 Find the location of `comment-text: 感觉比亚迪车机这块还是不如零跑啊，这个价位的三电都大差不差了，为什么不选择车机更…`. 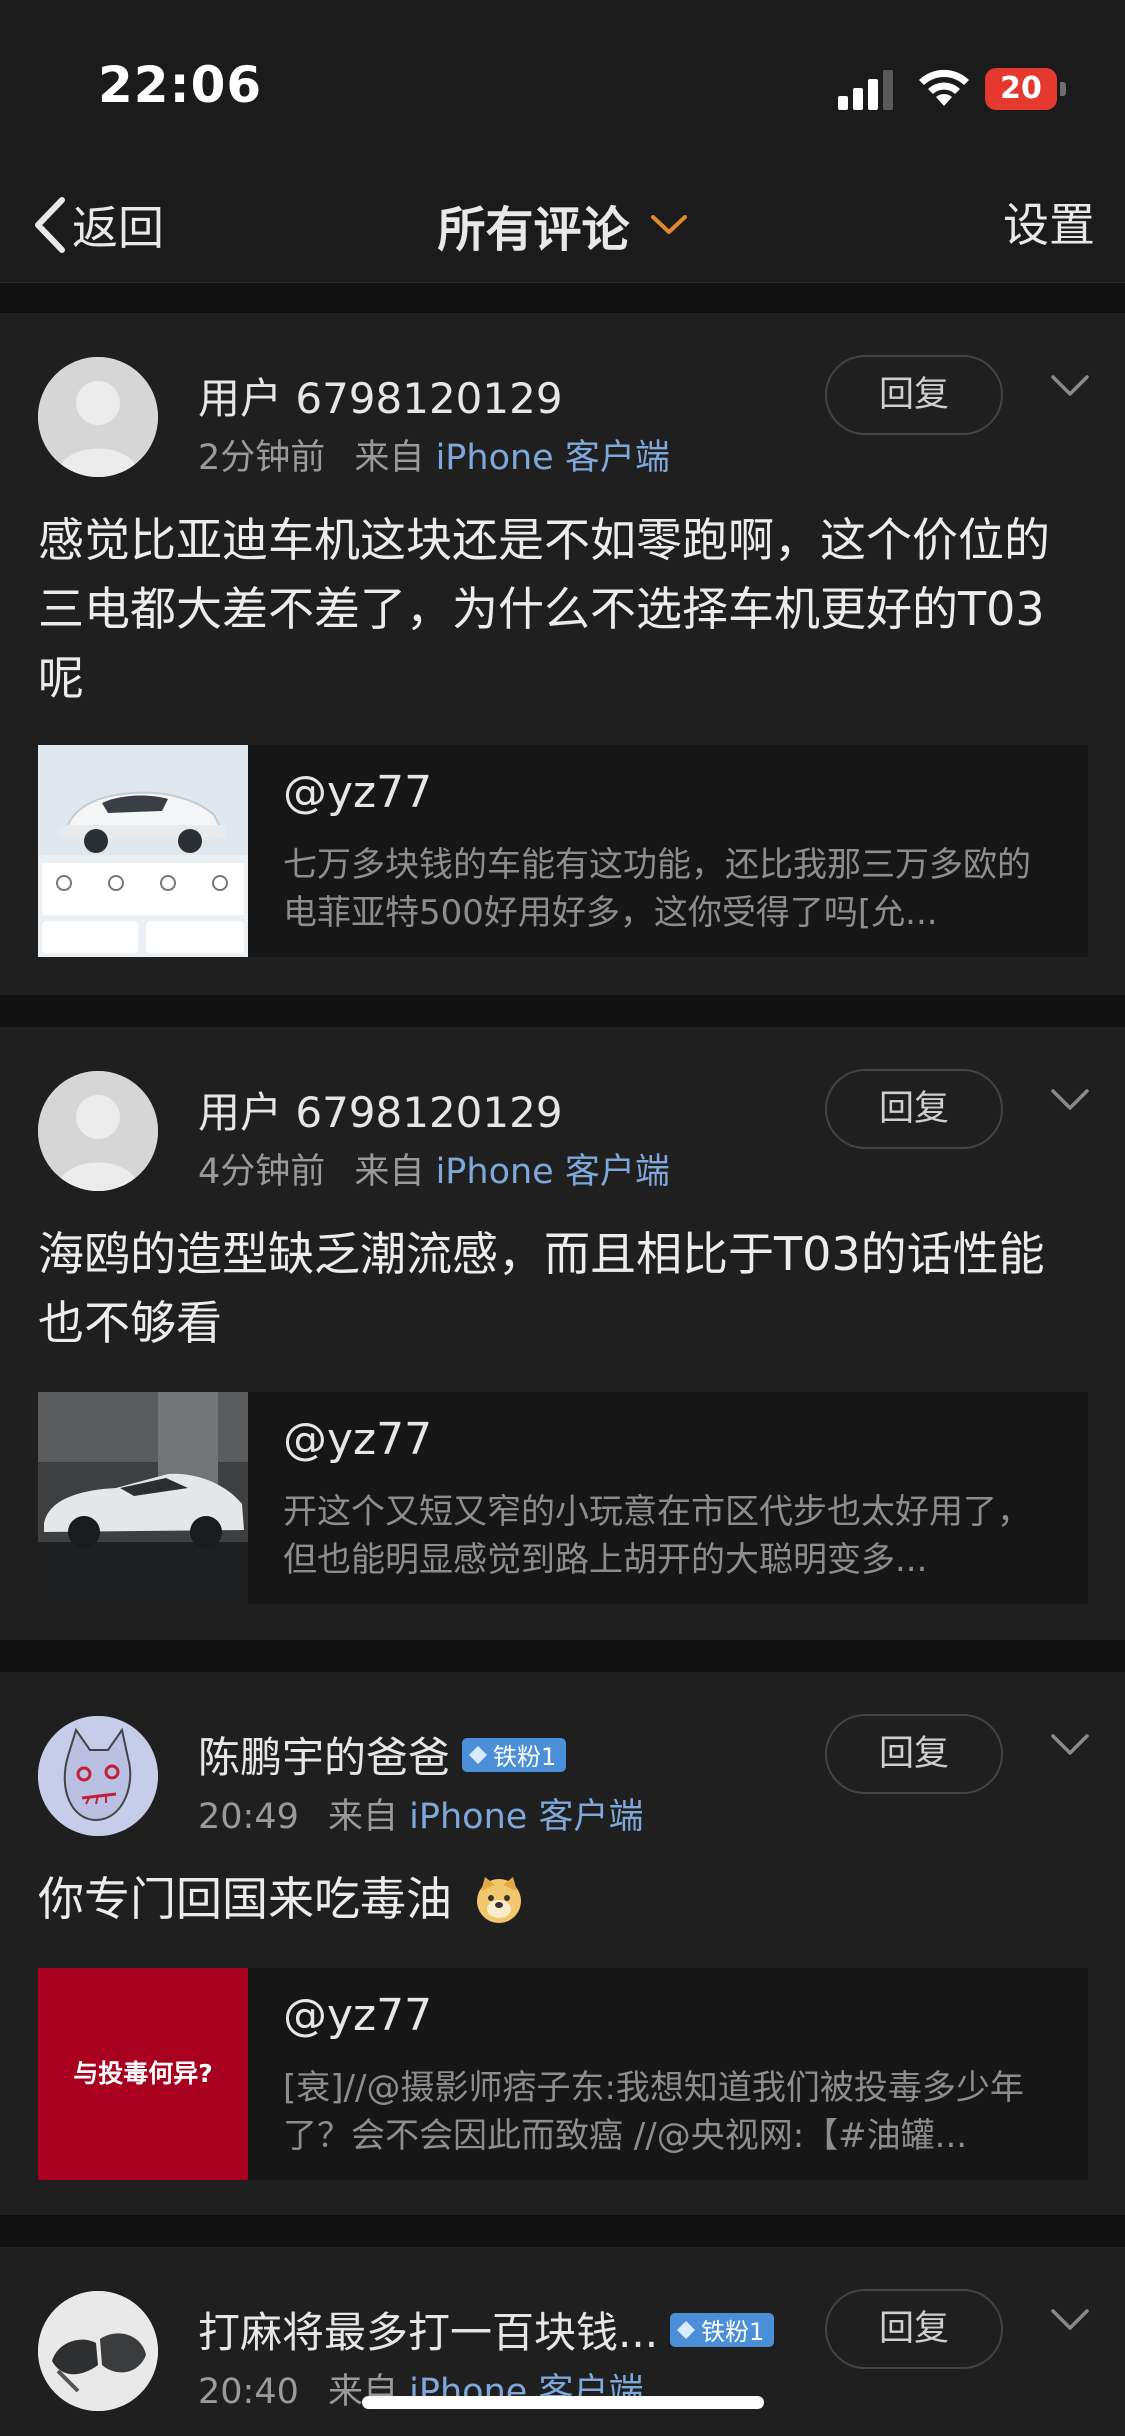

comment-text: 感觉比亚迪车机这块还是不如零跑啊，这个价位的三电都大差不差了，为什么不选择车机更… is located at coordinates (544, 609).